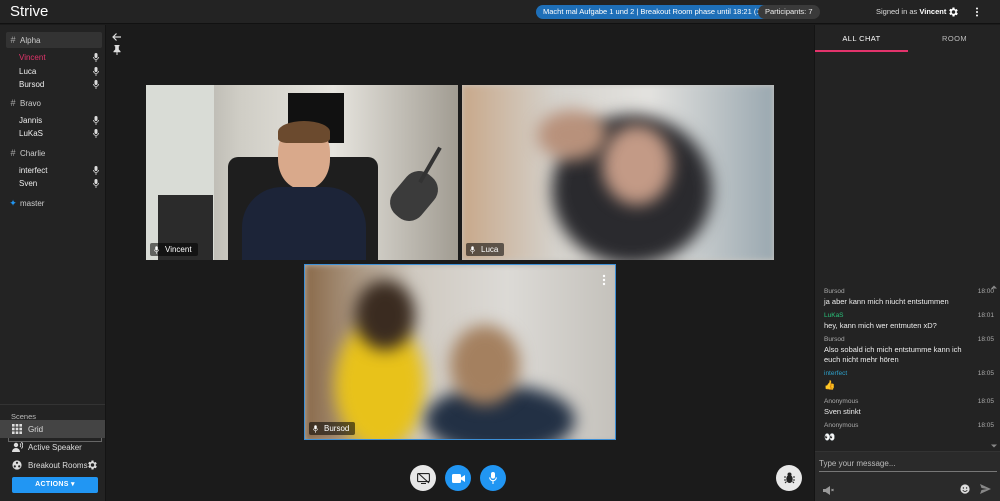 This screenshot has height=501, width=1000. I want to click on pin-icon, so click(117, 48).